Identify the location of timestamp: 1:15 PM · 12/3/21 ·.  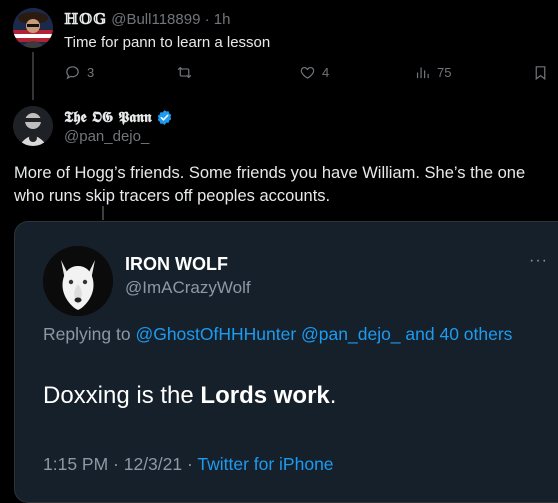
(120, 464).